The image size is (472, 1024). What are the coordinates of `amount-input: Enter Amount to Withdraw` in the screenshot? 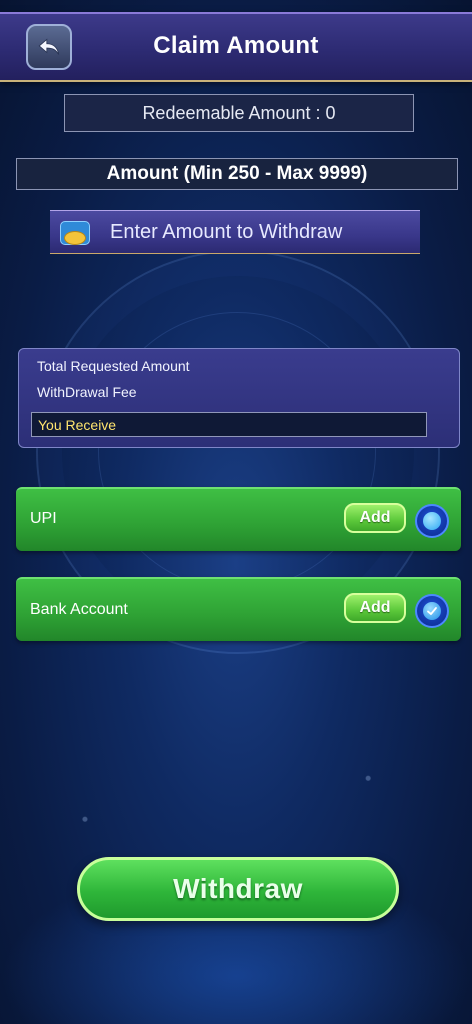 It's located at (235, 232).